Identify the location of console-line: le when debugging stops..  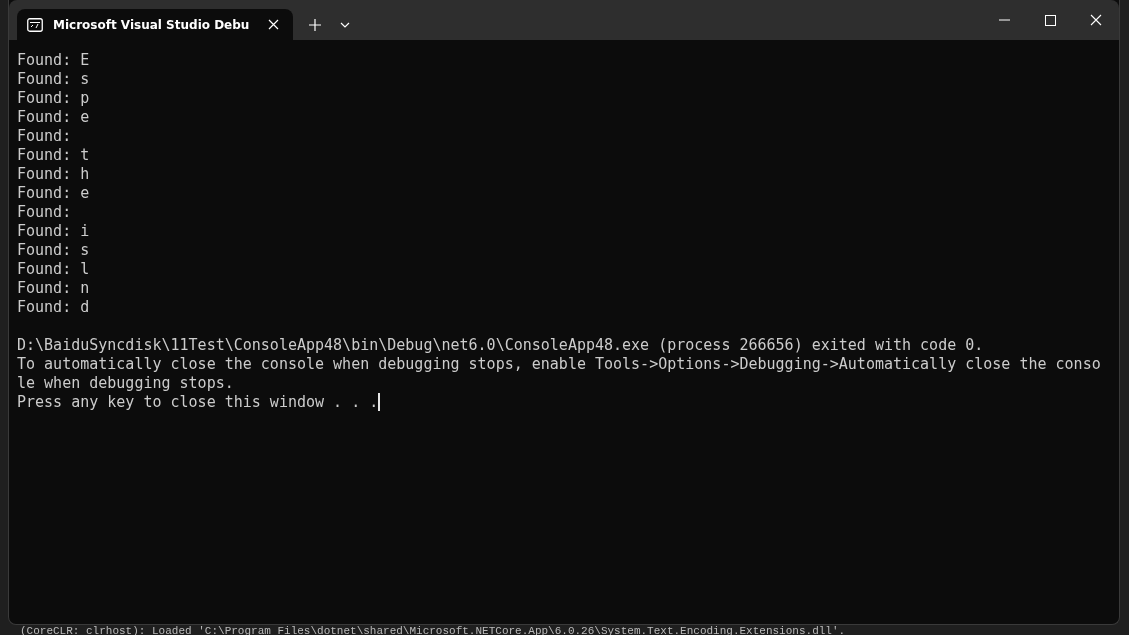
(126, 383).